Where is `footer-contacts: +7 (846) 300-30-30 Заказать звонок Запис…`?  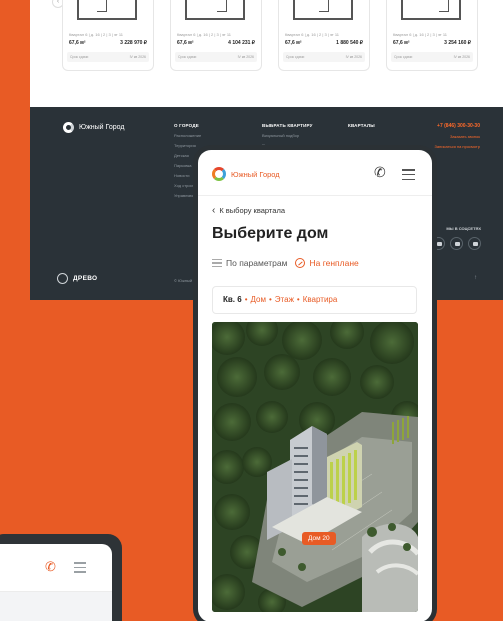
footer-contacts: +7 (846) 300-30-30 Заказать звонок Запис… is located at coordinates (457, 138).